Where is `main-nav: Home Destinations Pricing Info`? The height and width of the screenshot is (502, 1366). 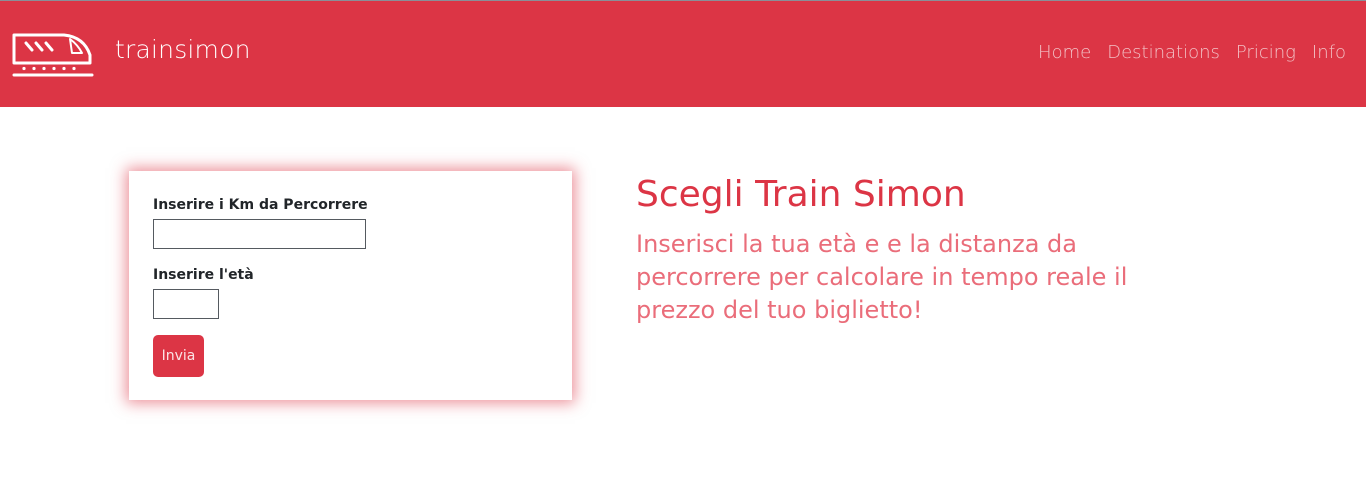 main-nav: Home Destinations Pricing Info is located at coordinates (1192, 52).